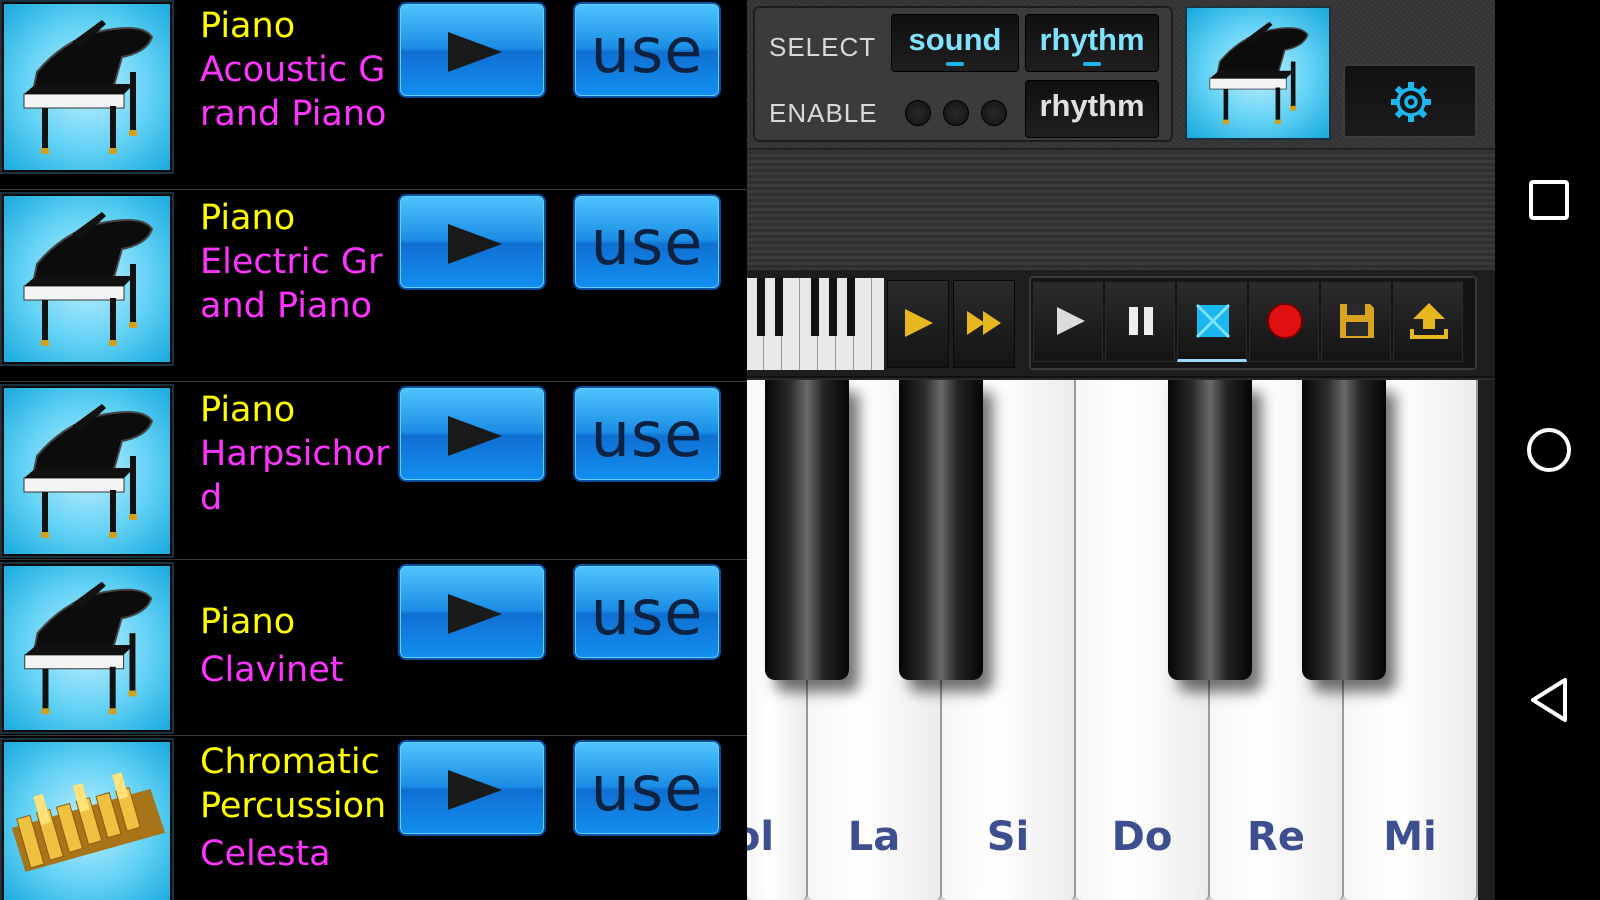 Image resolution: width=1600 pixels, height=900 pixels. I want to click on instrument-names: Piano Electric Grand Piano, so click(295, 262).